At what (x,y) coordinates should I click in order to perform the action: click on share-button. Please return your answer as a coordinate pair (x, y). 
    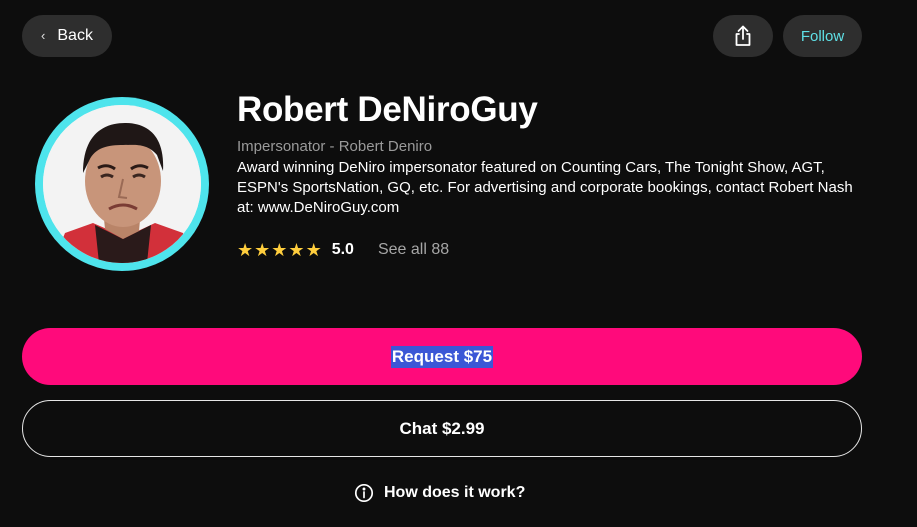
    Looking at the image, I should click on (743, 36).